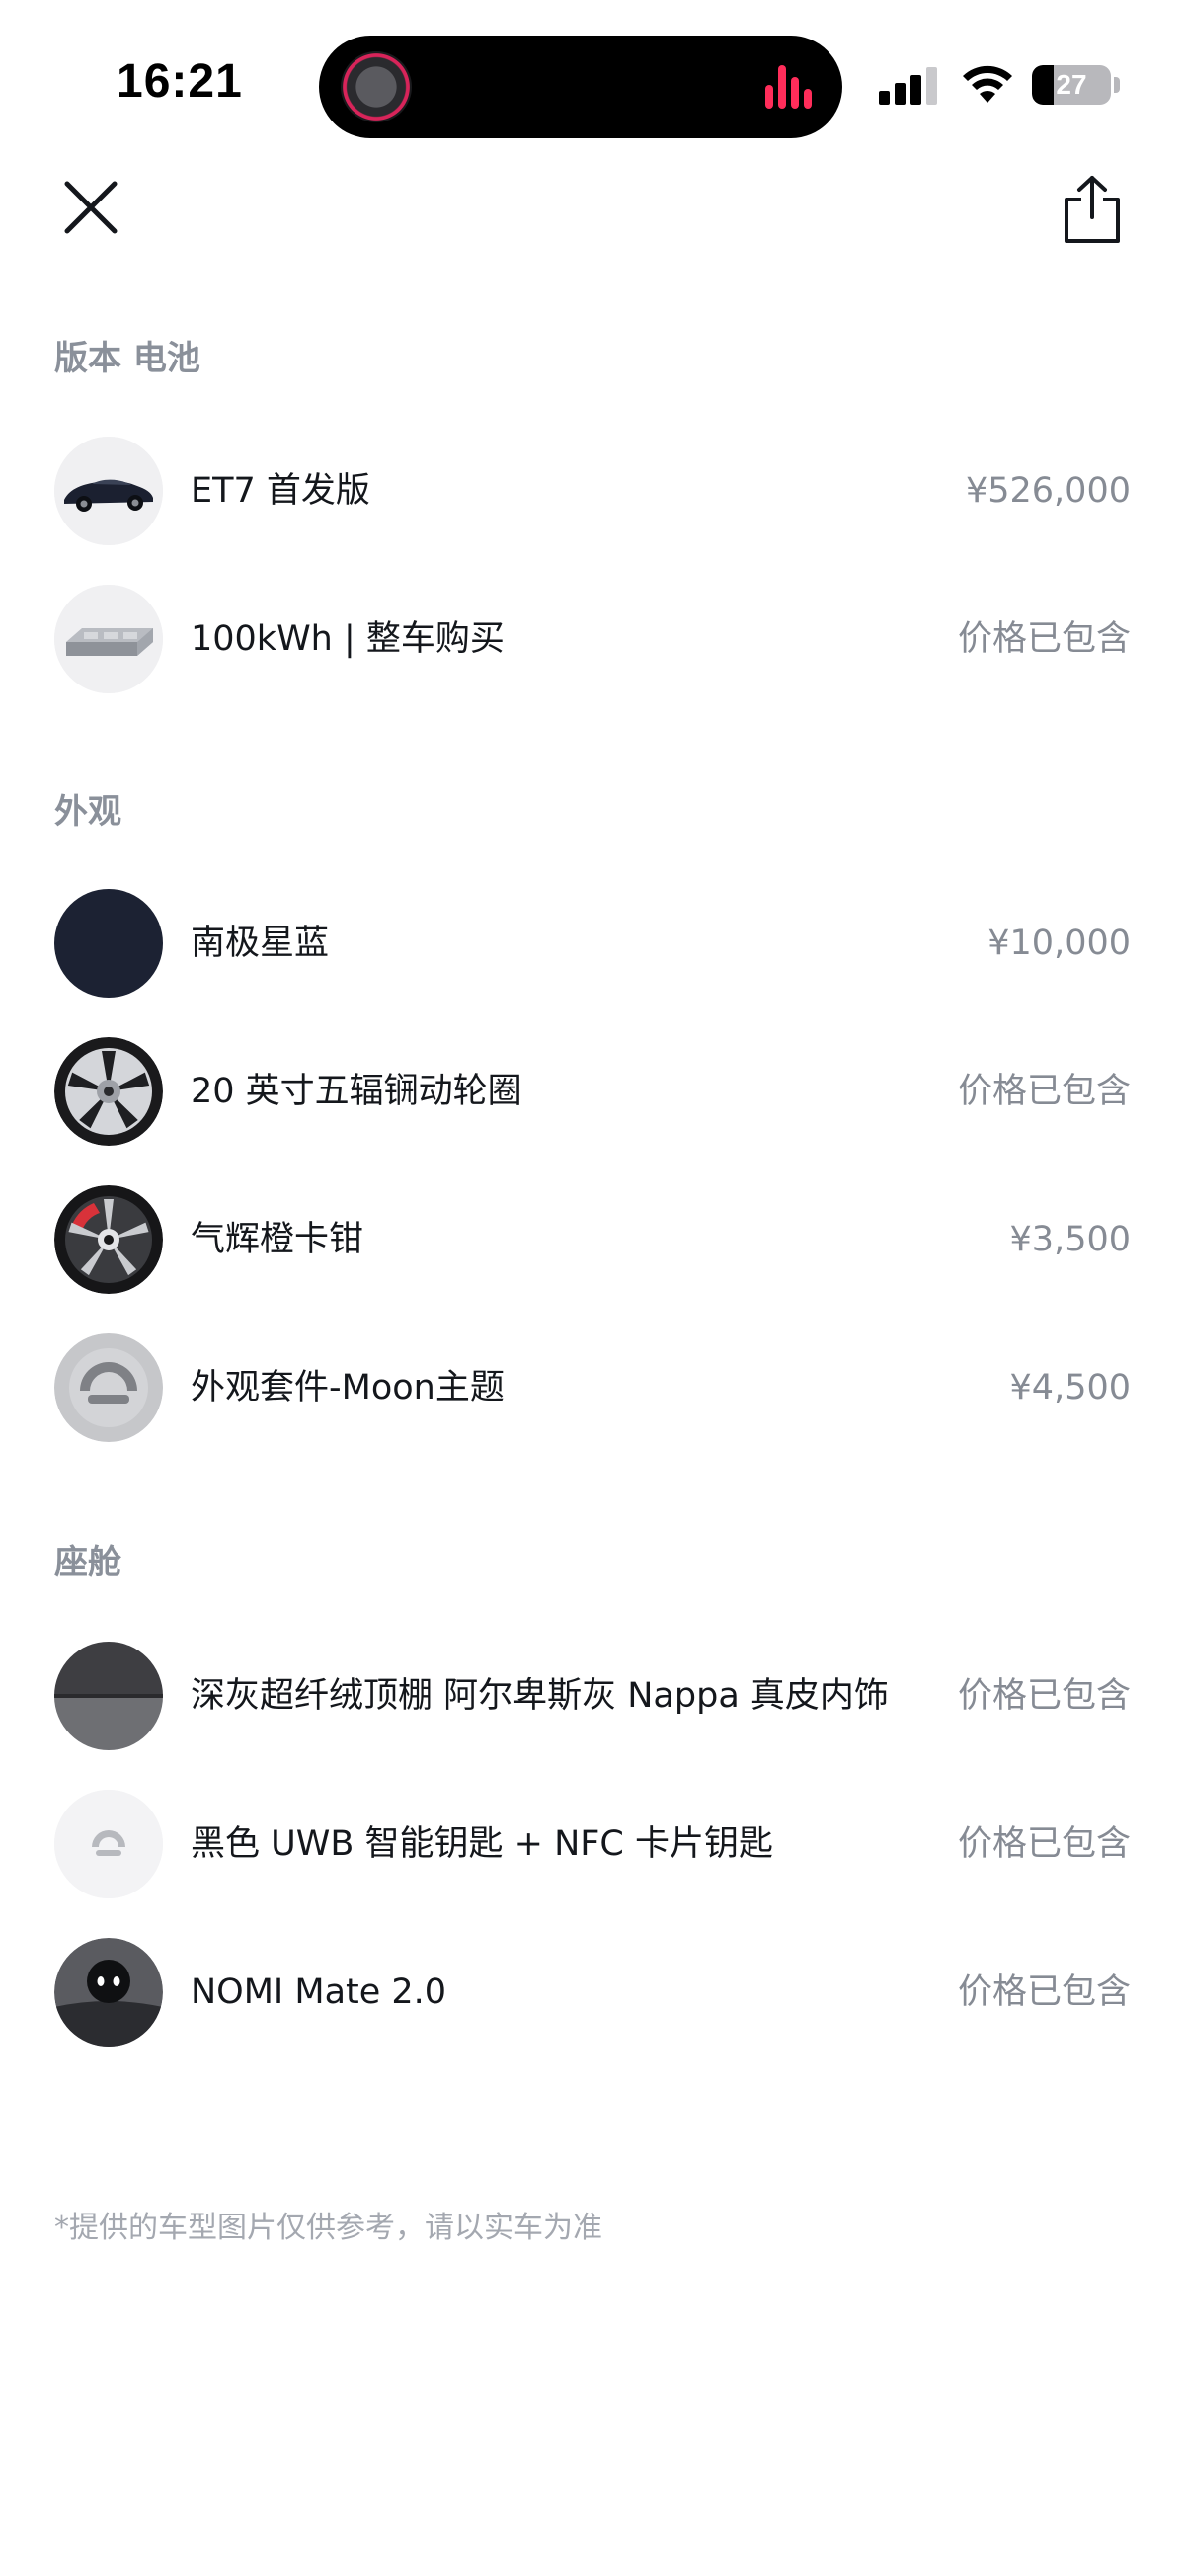 The image size is (1185, 2576). I want to click on paint-color-swatch, so click(109, 943).